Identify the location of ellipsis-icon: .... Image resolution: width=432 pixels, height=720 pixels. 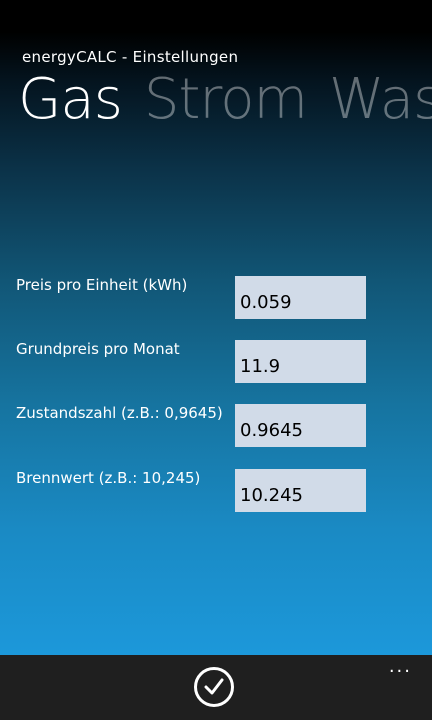
(400, 666).